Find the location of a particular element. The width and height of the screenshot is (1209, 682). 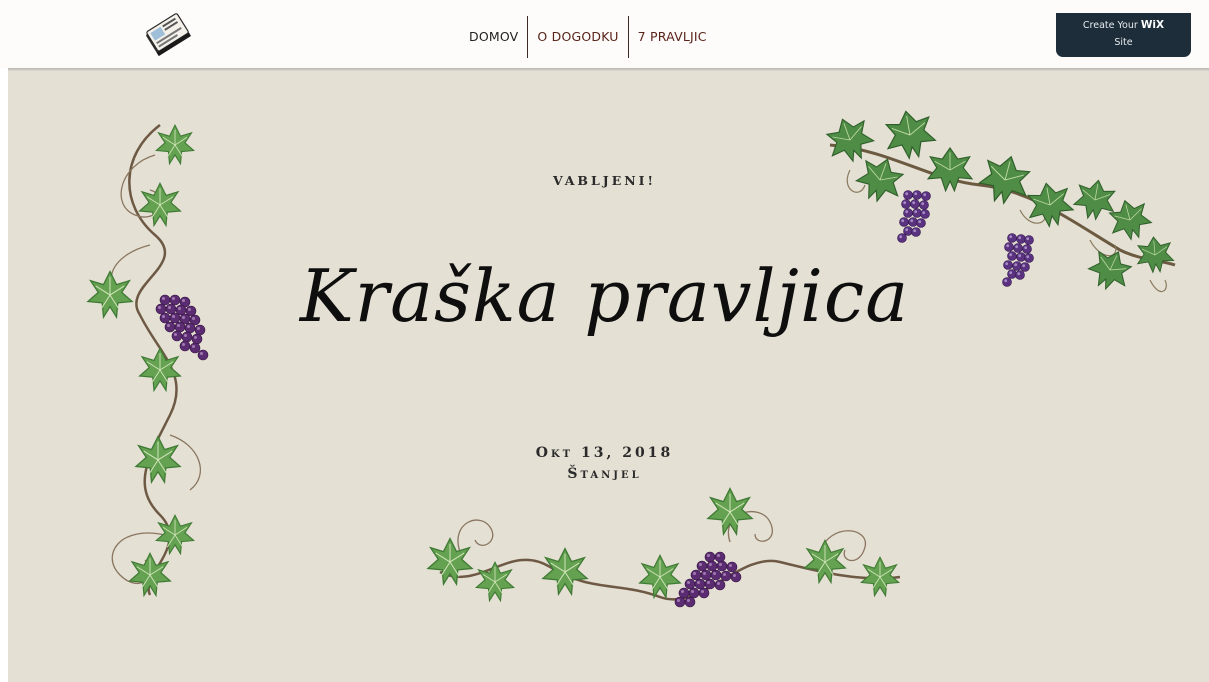

main-nav: DOMOV O DOGODKU 7 PRAVLJIC is located at coordinates (588, 37).